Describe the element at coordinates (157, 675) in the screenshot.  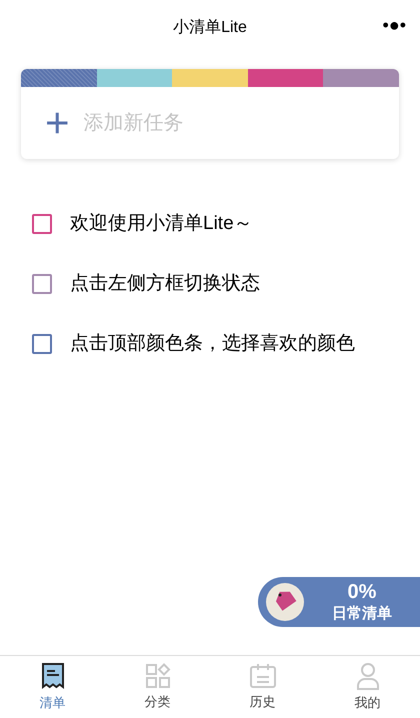
I see `grid-icon` at that location.